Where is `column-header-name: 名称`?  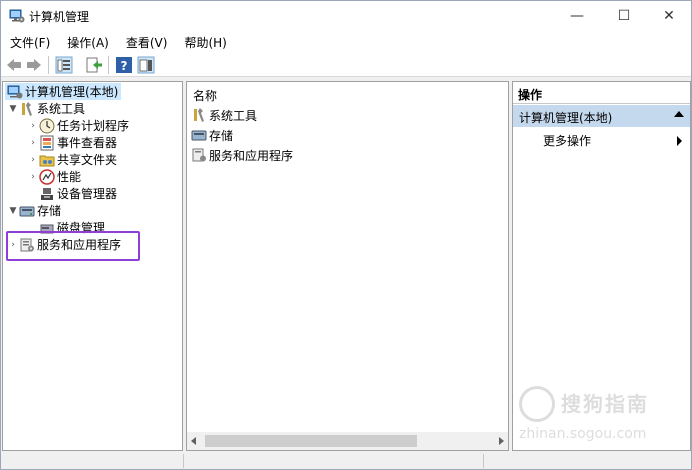 column-header-name: 名称 is located at coordinates (205, 95).